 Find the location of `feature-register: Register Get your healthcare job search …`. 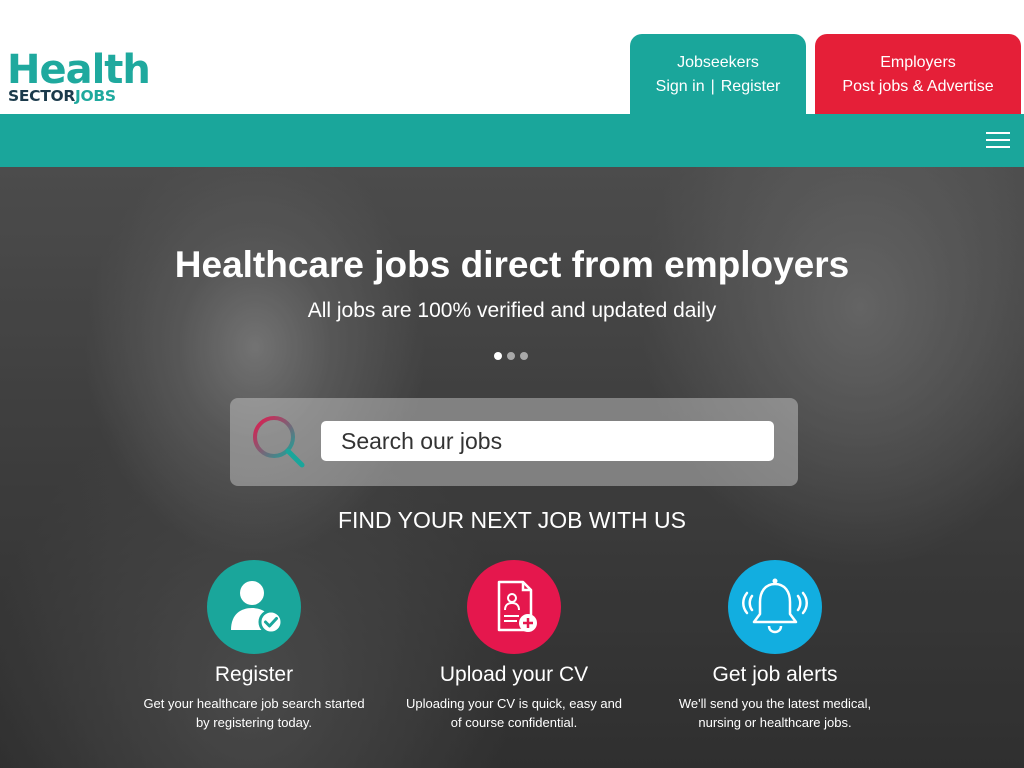

feature-register: Register Get your healthcare job search … is located at coordinates (254, 646).